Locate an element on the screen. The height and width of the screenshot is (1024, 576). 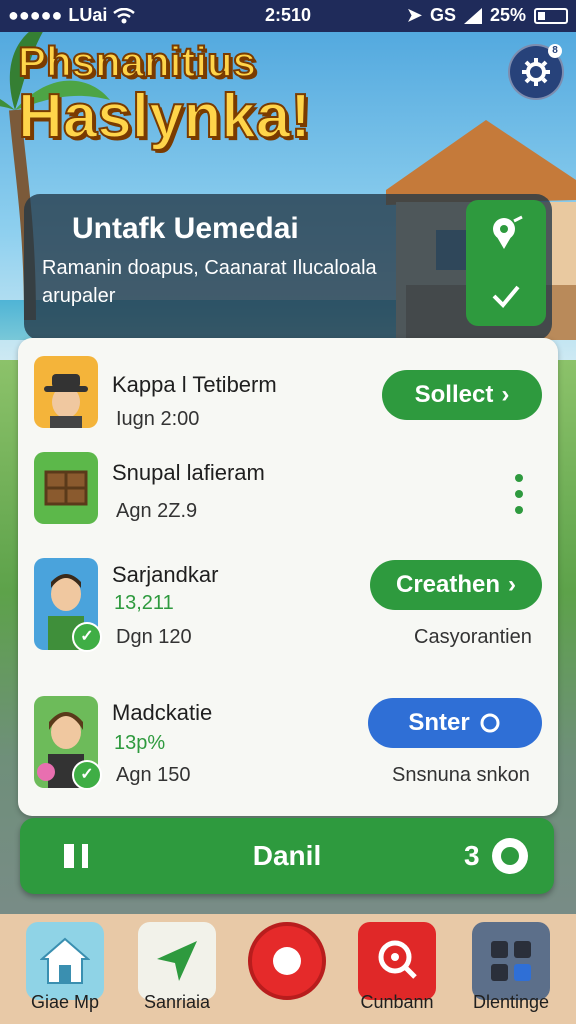
dock-search-button: Cunbann is located at coordinates (397, 967).